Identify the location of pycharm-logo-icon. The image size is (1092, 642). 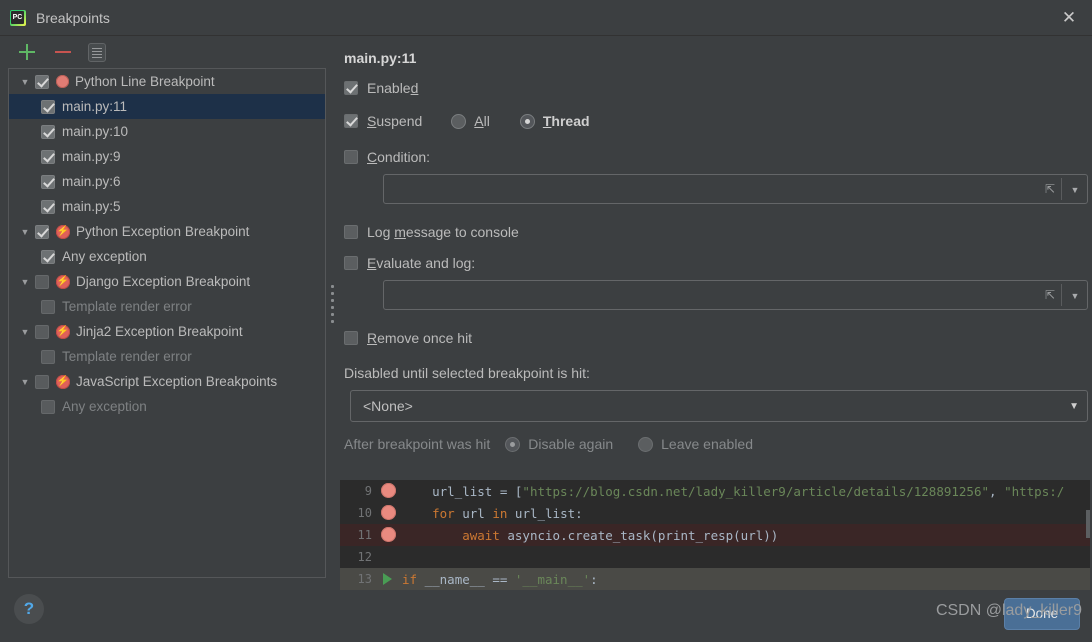
(18, 17).